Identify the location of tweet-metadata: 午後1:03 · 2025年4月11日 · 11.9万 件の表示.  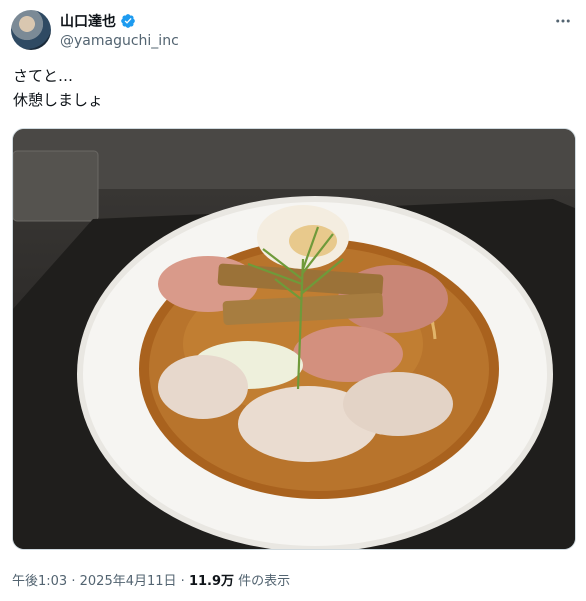
(151, 579).